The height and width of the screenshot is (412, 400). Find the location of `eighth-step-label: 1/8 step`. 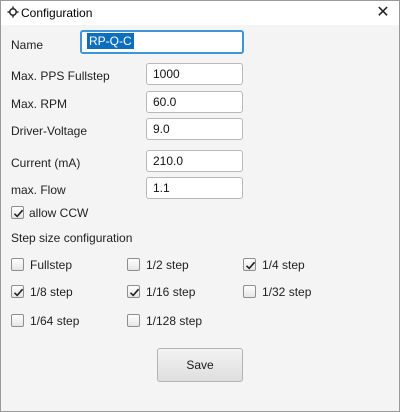

eighth-step-label: 1/8 step is located at coordinates (51, 292).